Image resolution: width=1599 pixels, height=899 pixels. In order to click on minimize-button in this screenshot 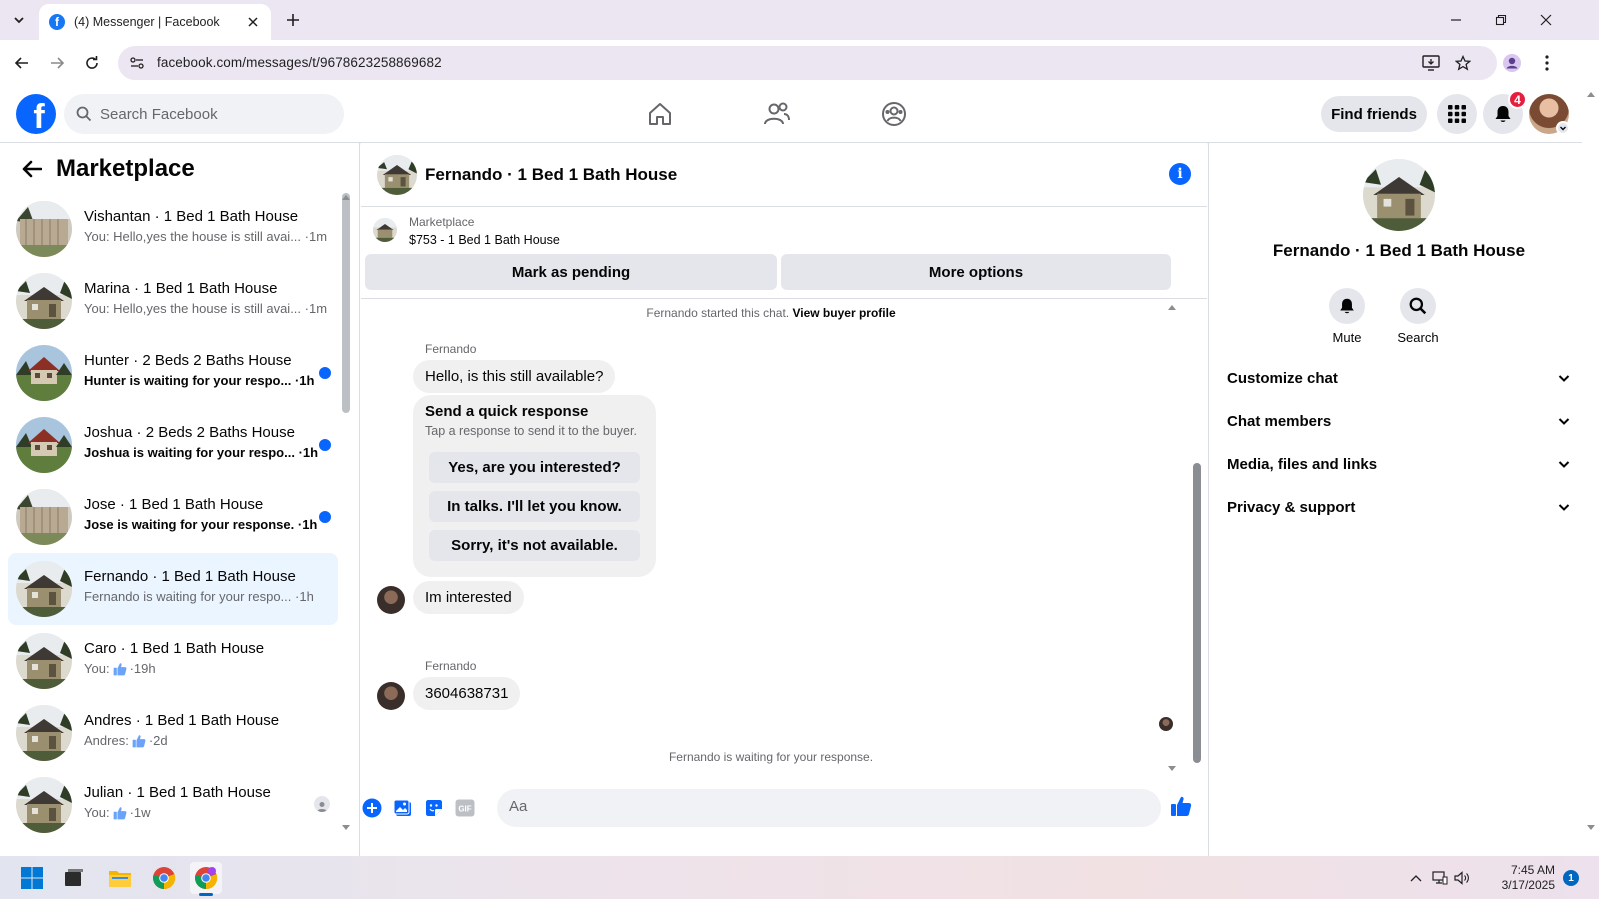, I will do `click(1456, 20)`.